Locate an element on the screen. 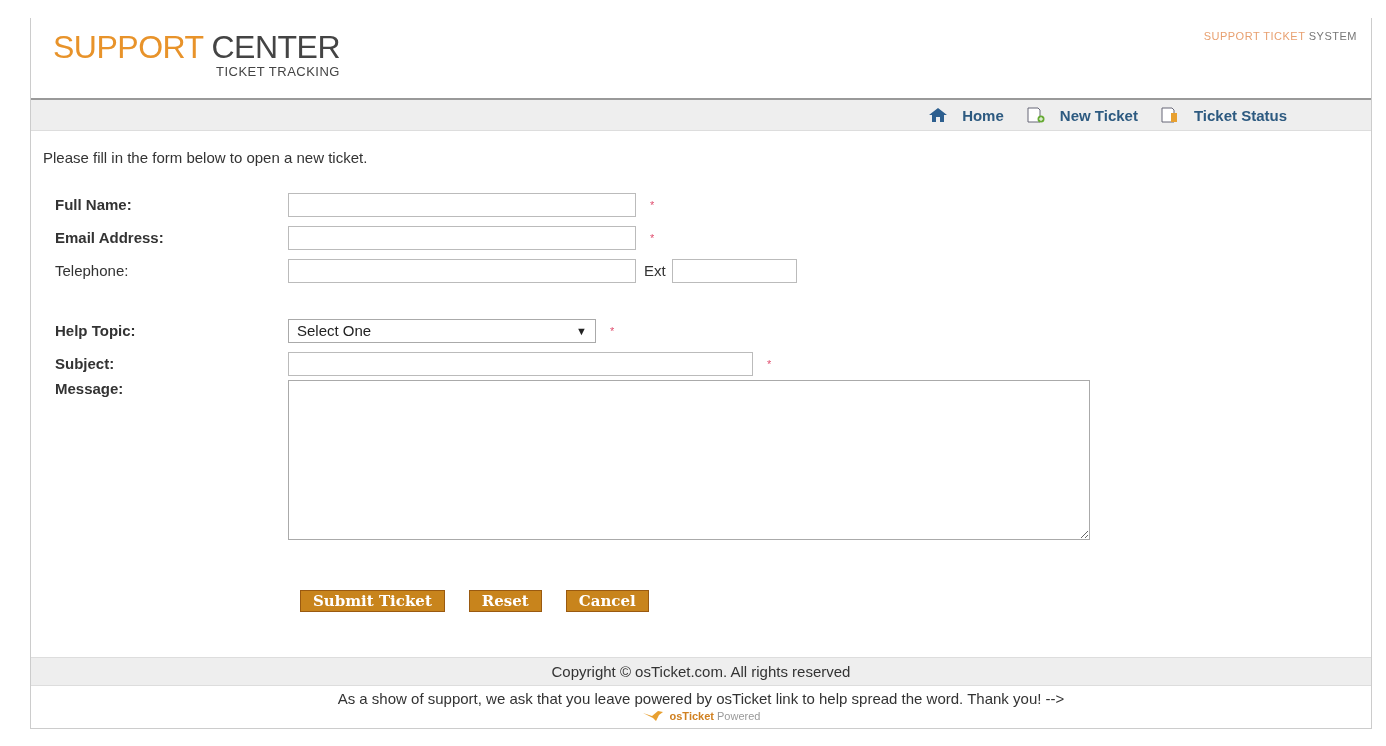  logo-subtitle: TICKET TRACKING is located at coordinates (277, 71).